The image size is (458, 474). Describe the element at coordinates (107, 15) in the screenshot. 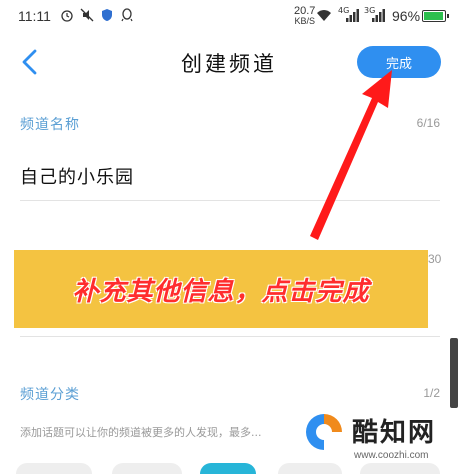

I see `shield-icon` at that location.